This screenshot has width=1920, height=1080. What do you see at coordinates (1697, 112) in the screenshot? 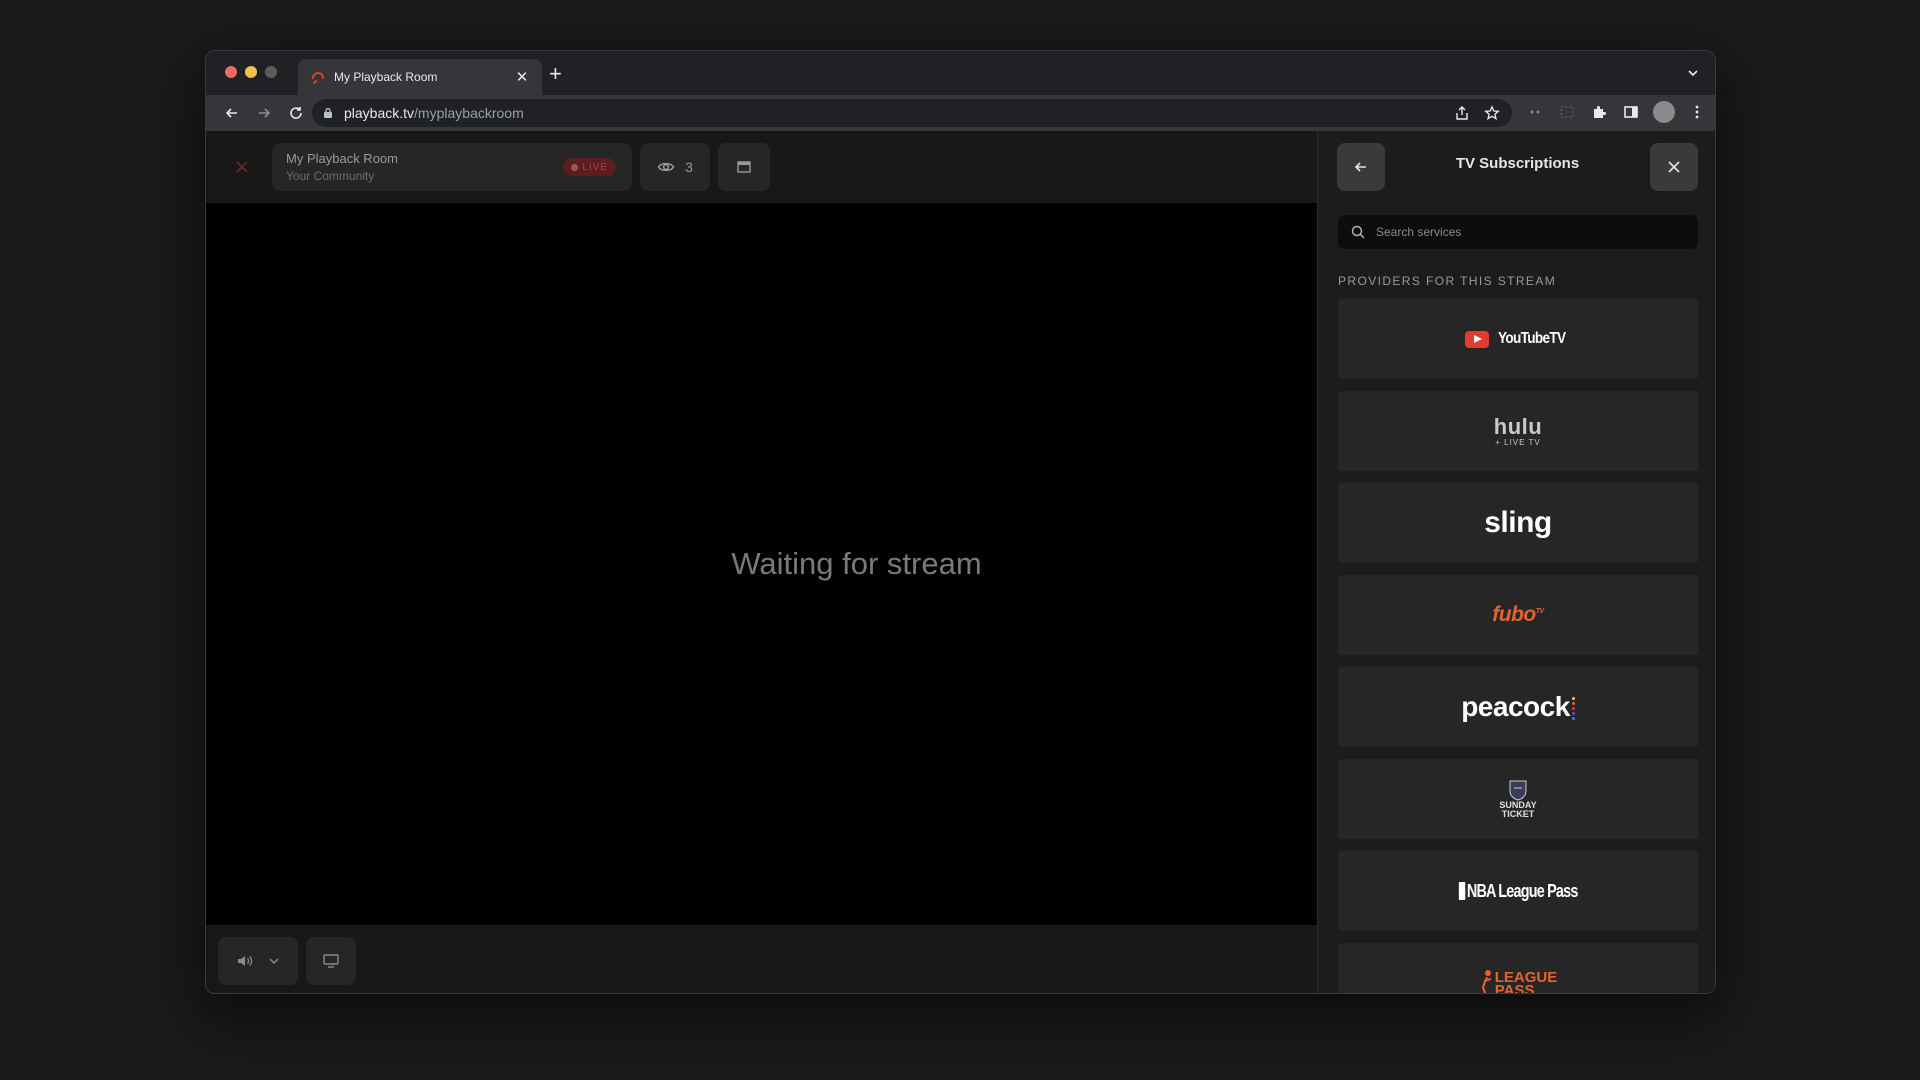
I see `kebab-menu-icon` at bounding box center [1697, 112].